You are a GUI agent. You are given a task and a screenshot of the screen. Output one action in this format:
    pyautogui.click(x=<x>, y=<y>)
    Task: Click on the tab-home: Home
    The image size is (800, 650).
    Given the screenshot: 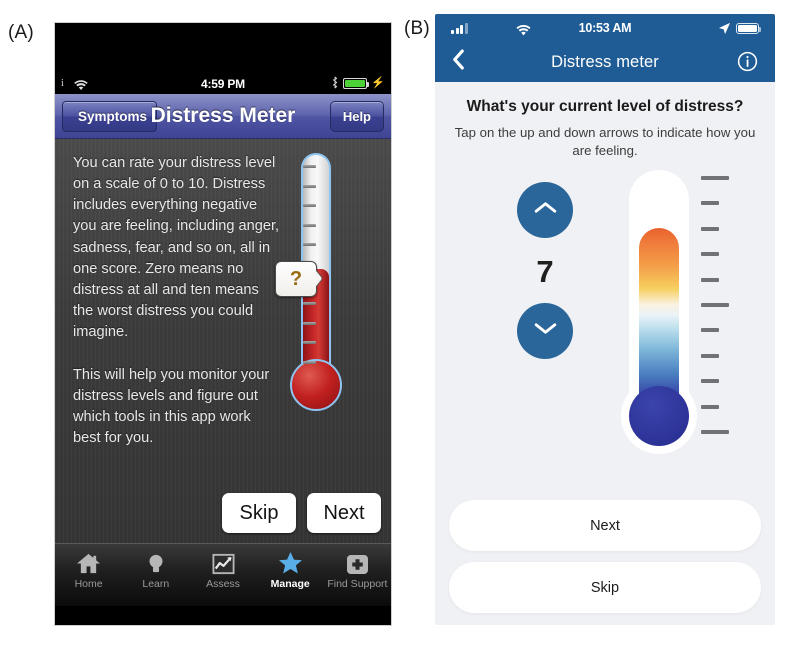 What is the action you would take?
    pyautogui.click(x=88, y=569)
    